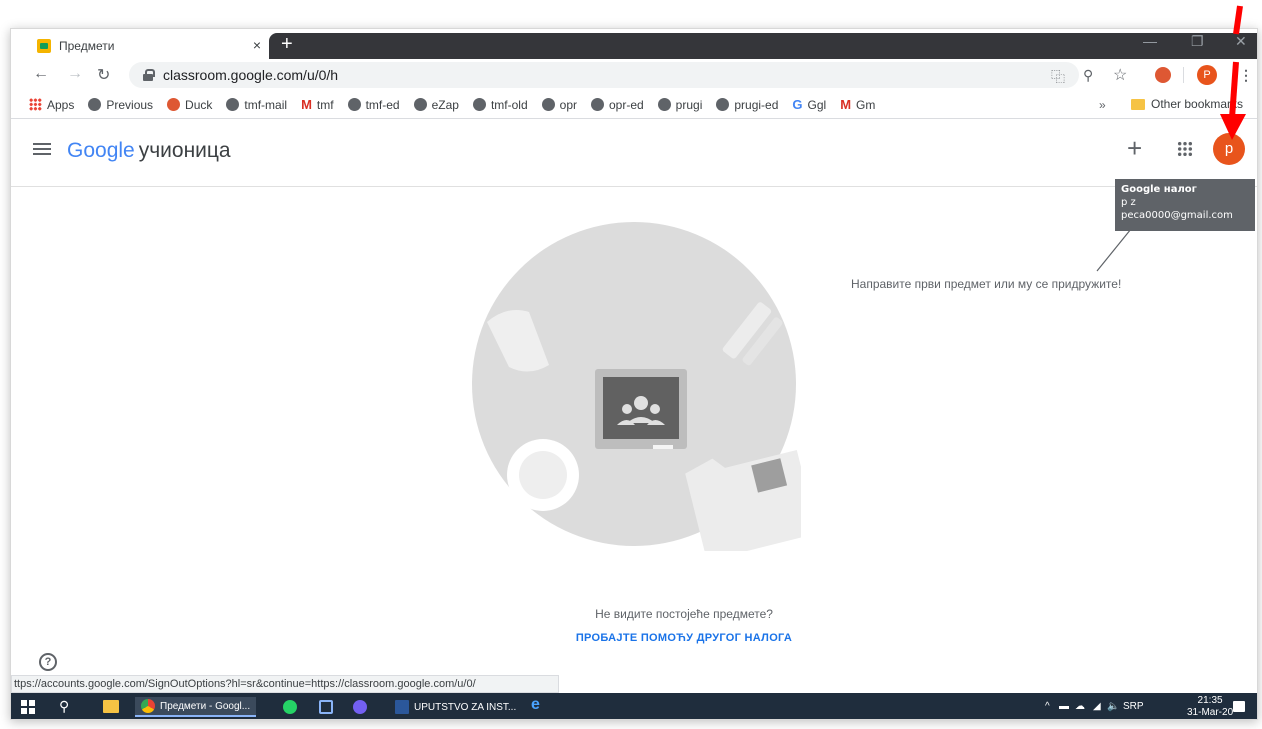  I want to click on tooltip-name: p z, so click(1128, 202).